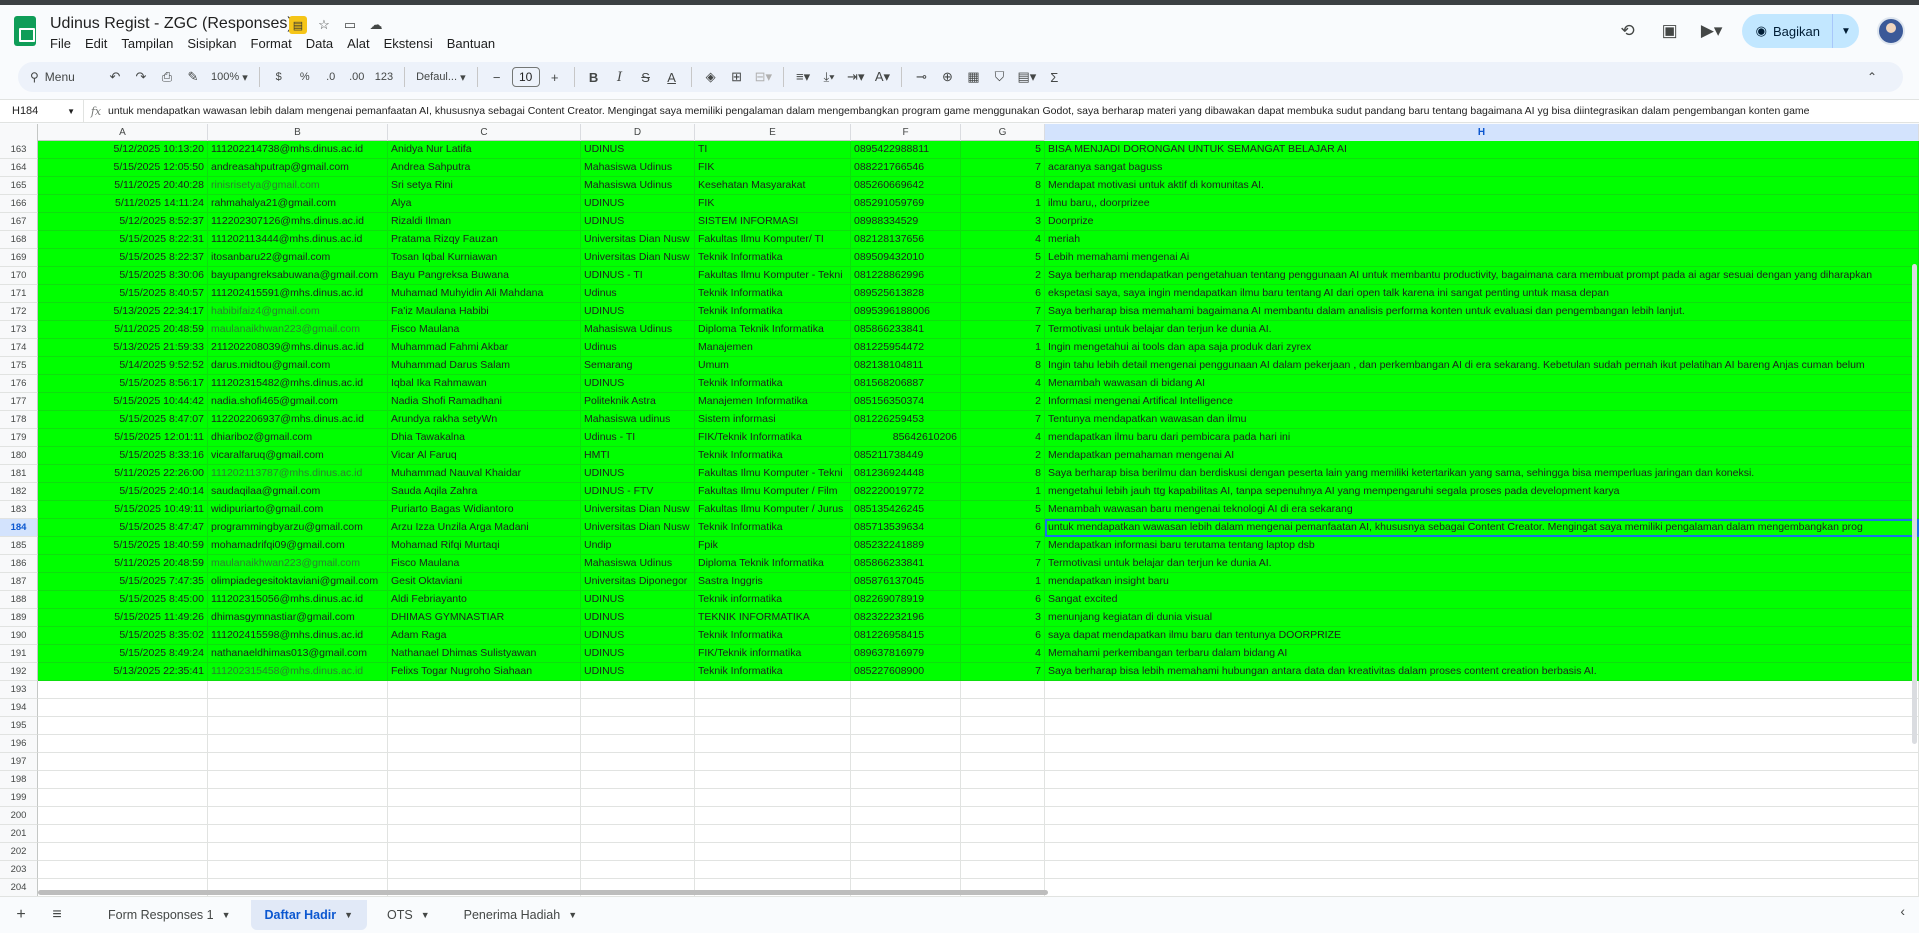  What do you see at coordinates (484, 348) in the screenshot?
I see `cell-c: Muhammad Fahmi Akbar` at bounding box center [484, 348].